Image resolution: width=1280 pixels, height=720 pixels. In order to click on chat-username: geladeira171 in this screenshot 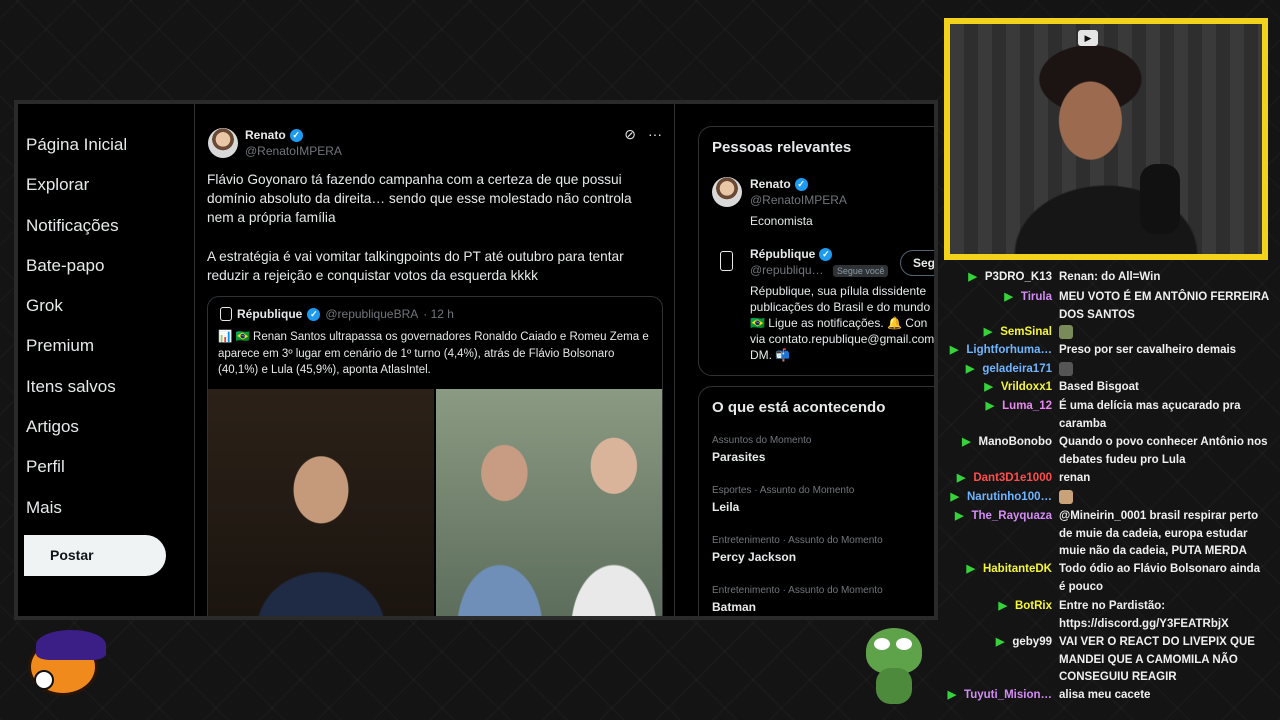, I will do `click(1017, 370)`.